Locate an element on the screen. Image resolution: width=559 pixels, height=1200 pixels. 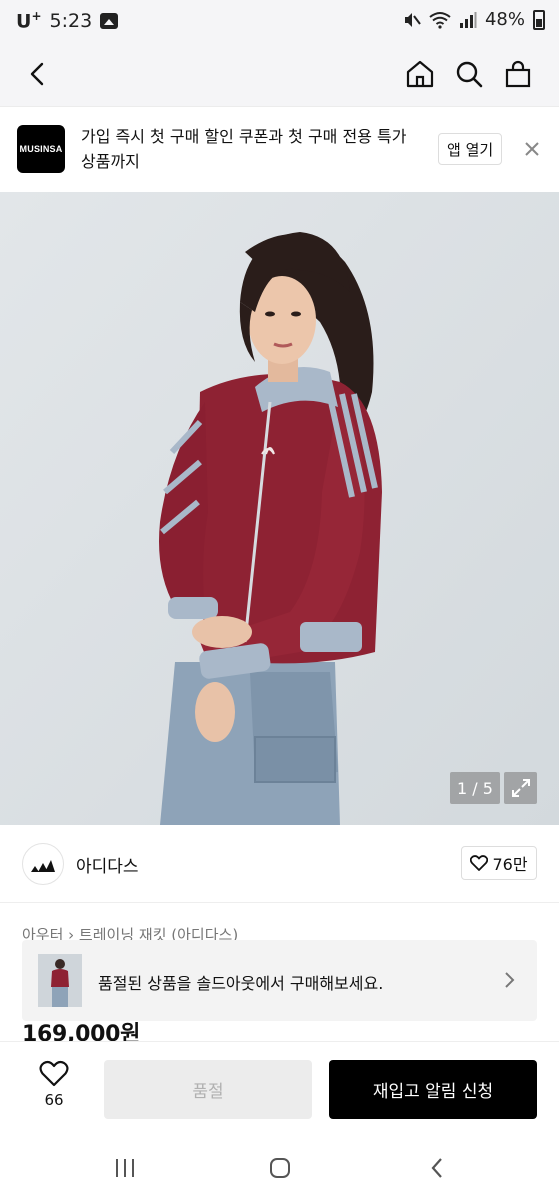
banner-message: 가입 즉시 첫 구매 할인 쿠폰과 첫 구매 전용 특가 상품까지 is located at coordinates (244, 149).